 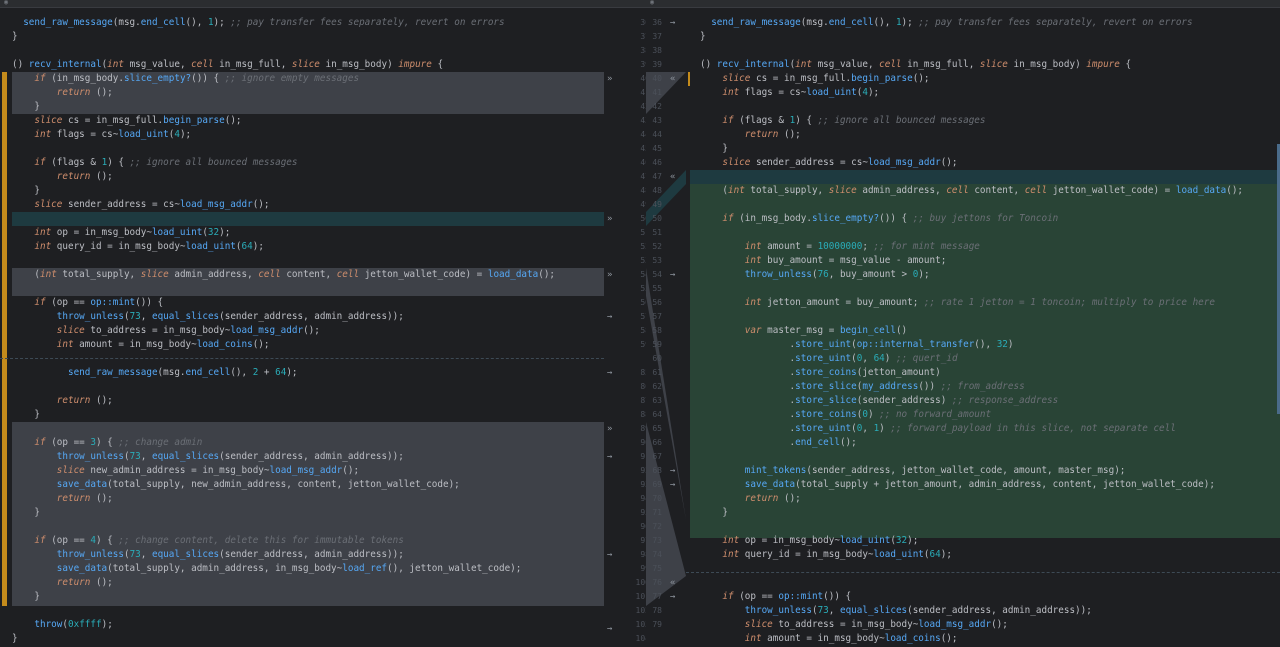 I want to click on code-line: if (op == 3) { ;; change admin, so click(x=302, y=443).